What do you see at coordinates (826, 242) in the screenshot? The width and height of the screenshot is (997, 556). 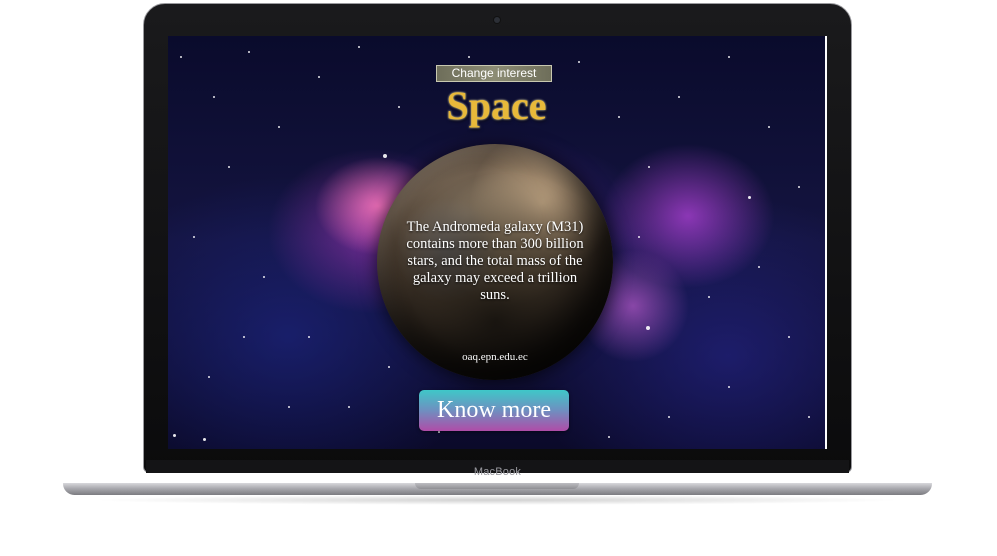 I see `screen-edge` at bounding box center [826, 242].